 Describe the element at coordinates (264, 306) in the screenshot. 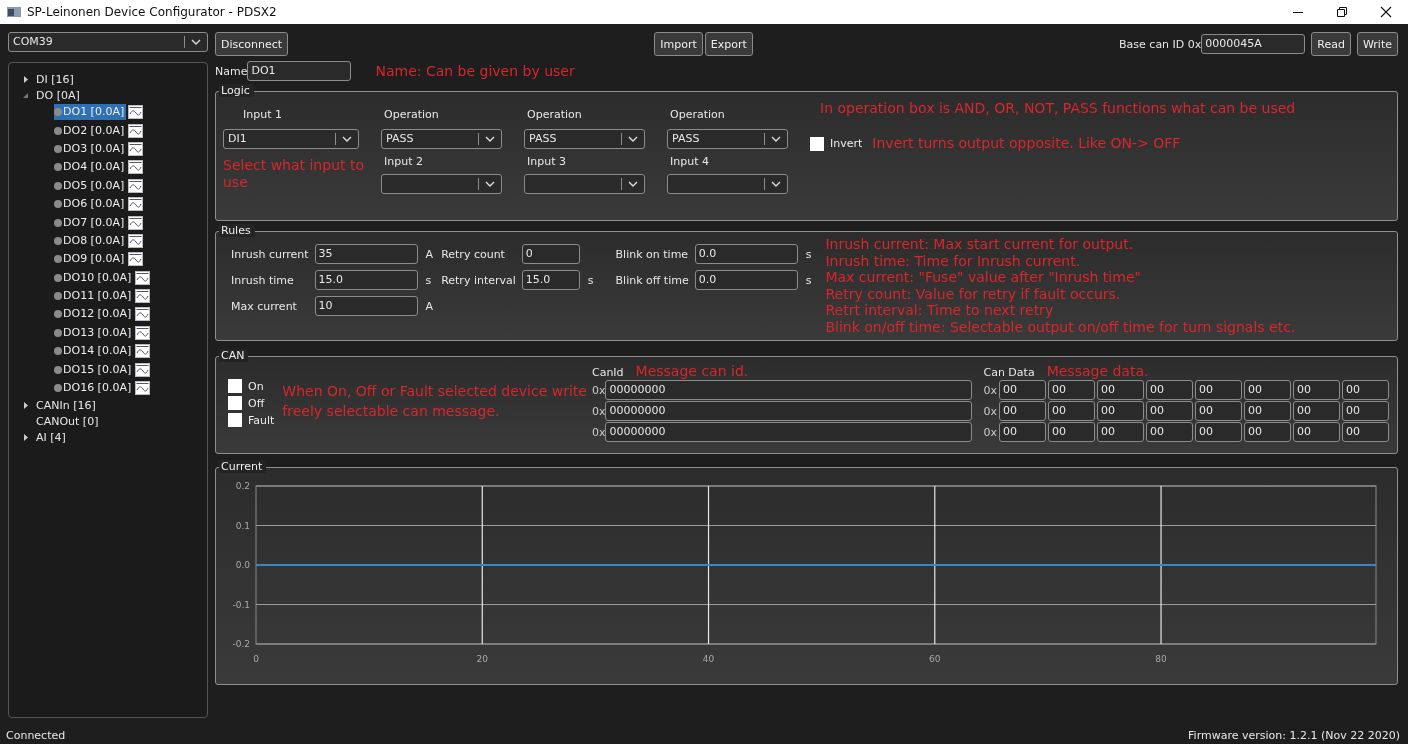

I see `field-label: Max current` at that location.